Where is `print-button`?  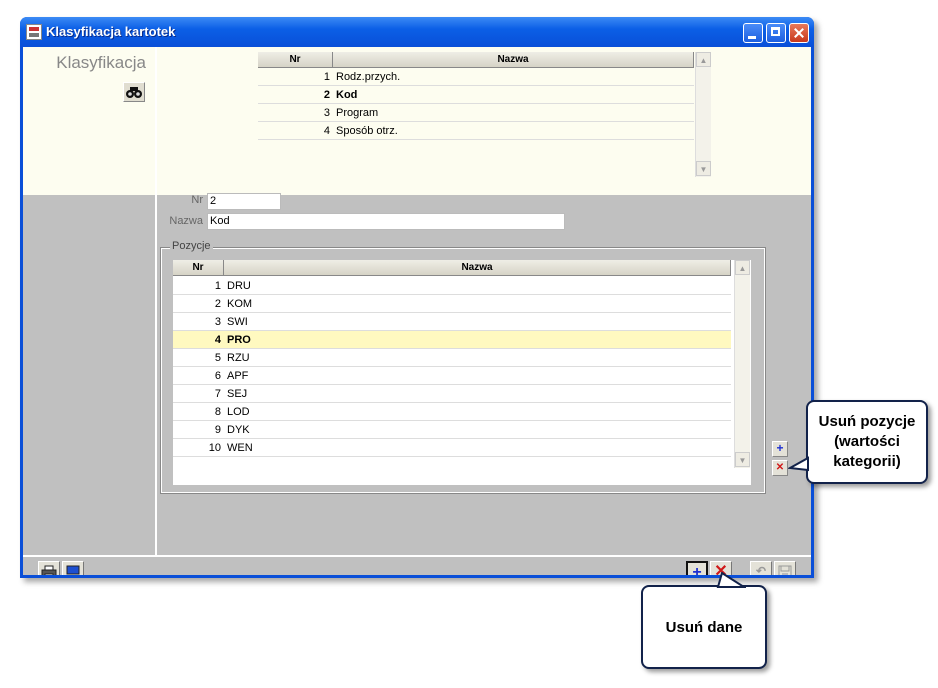
print-button is located at coordinates (49, 568).